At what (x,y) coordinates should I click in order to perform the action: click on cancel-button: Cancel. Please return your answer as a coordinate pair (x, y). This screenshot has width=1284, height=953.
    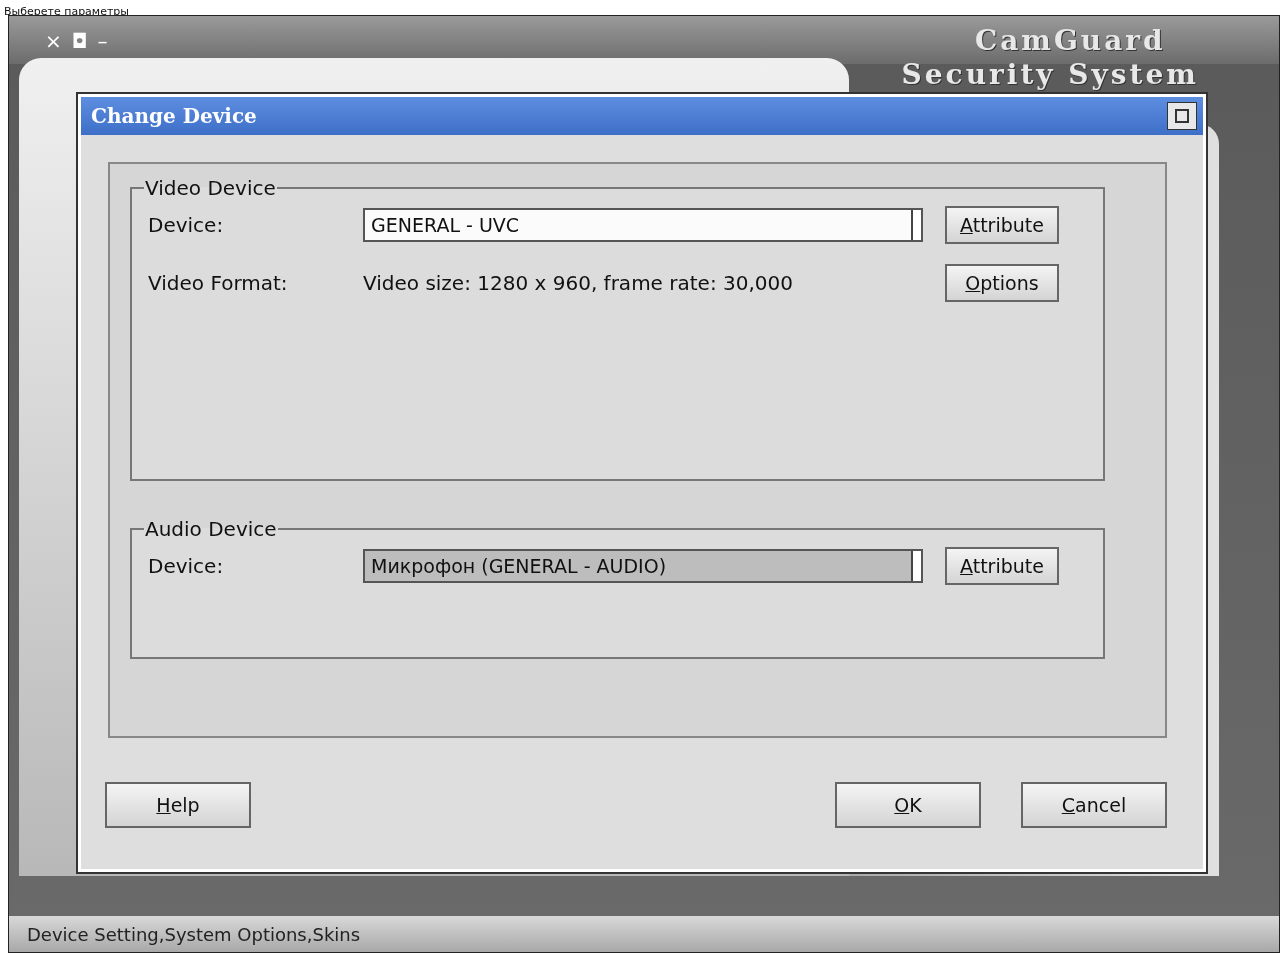
    Looking at the image, I should click on (1094, 805).